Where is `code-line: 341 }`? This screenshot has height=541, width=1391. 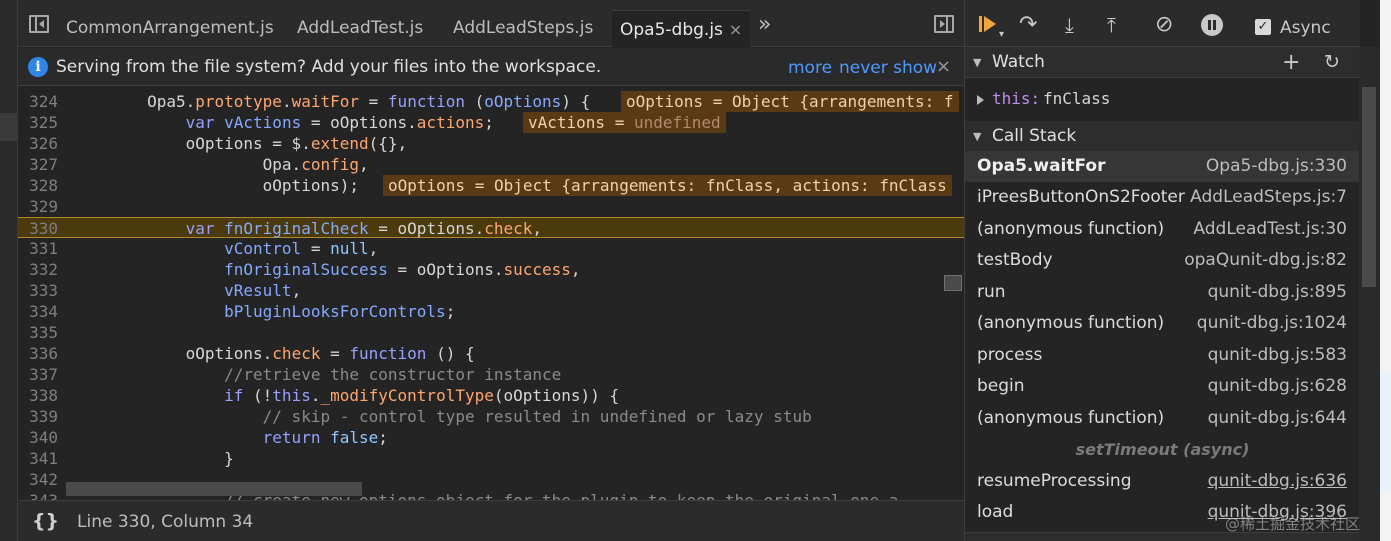
code-line: 341 } is located at coordinates (131, 458).